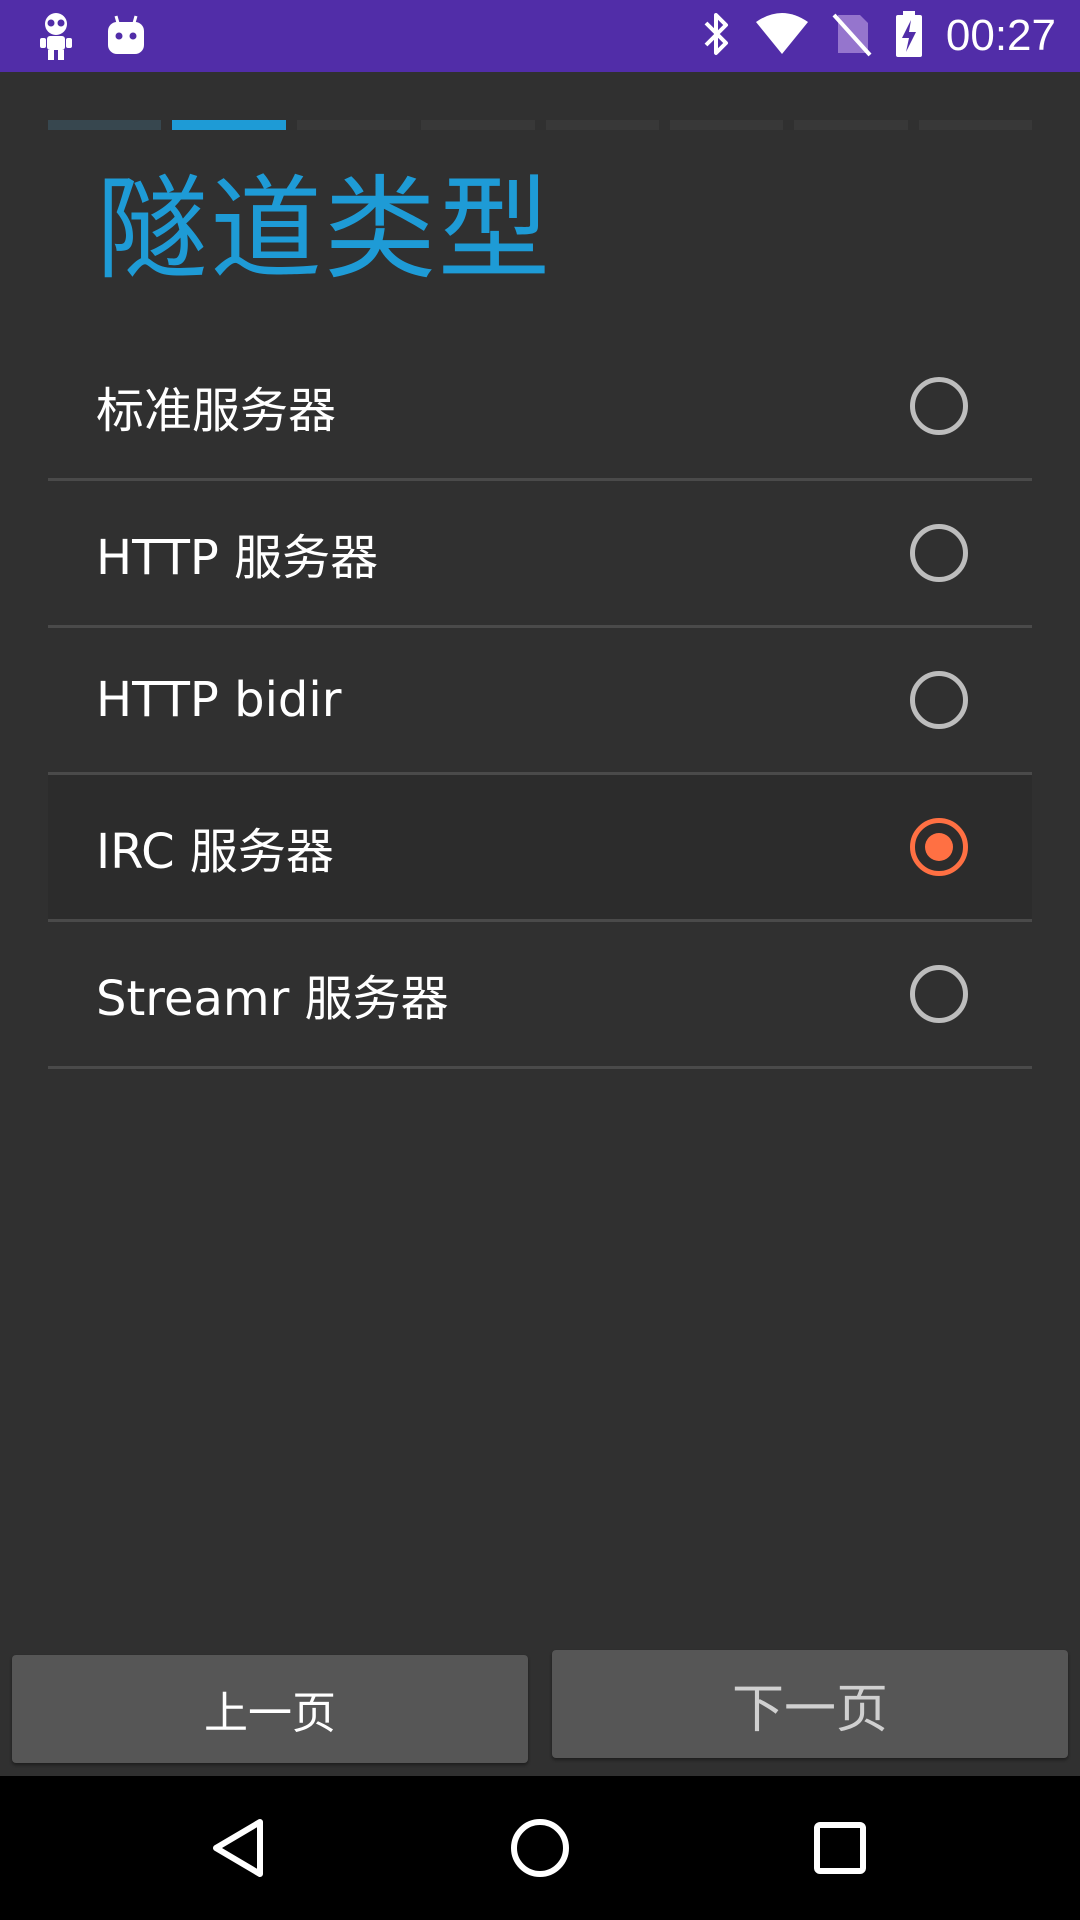  I want to click on battery-charging-icon, so click(909, 36).